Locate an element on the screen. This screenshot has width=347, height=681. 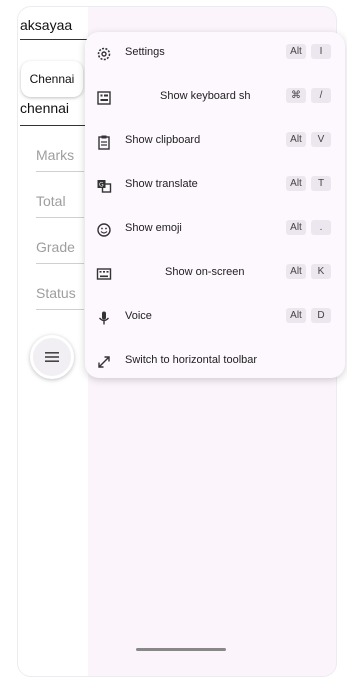
status-field: Status is located at coordinates (60, 297).